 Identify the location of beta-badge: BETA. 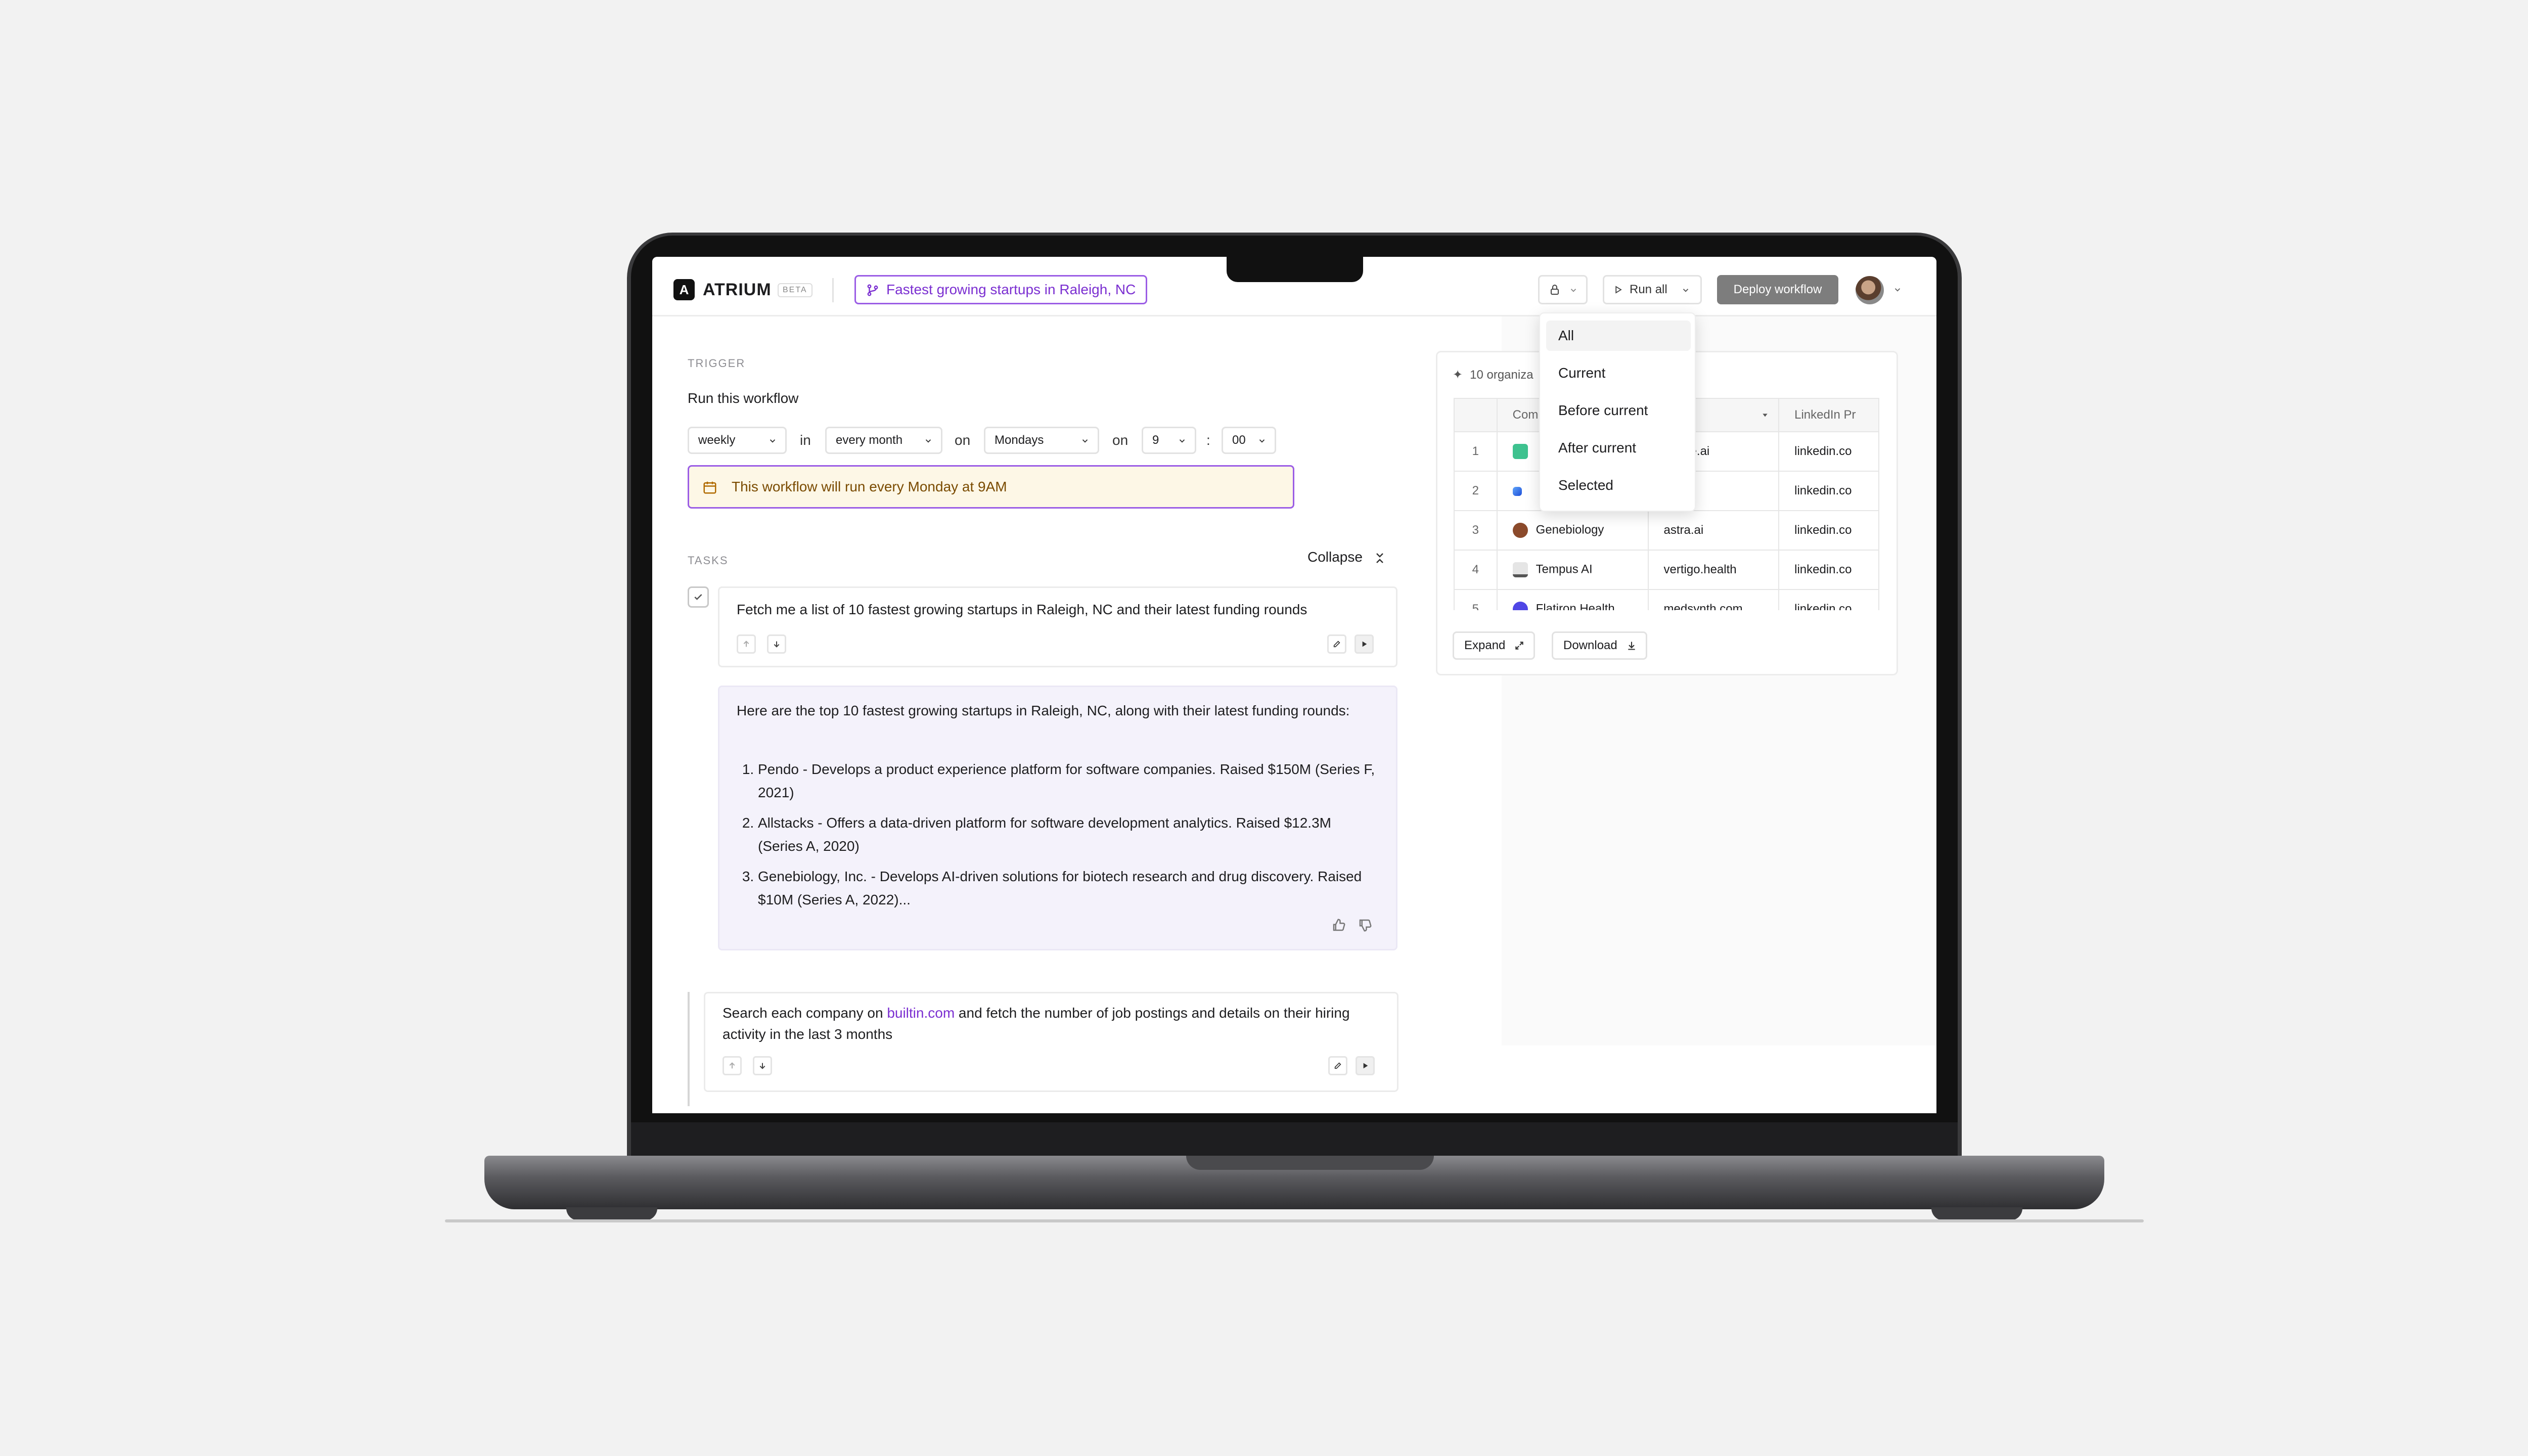
(795, 290).